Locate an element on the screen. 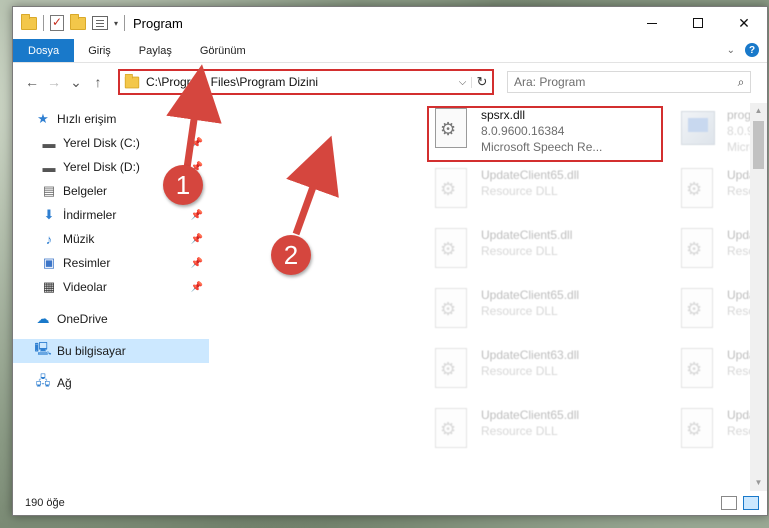  documents-icon: ▤ is located at coordinates (49, 190).